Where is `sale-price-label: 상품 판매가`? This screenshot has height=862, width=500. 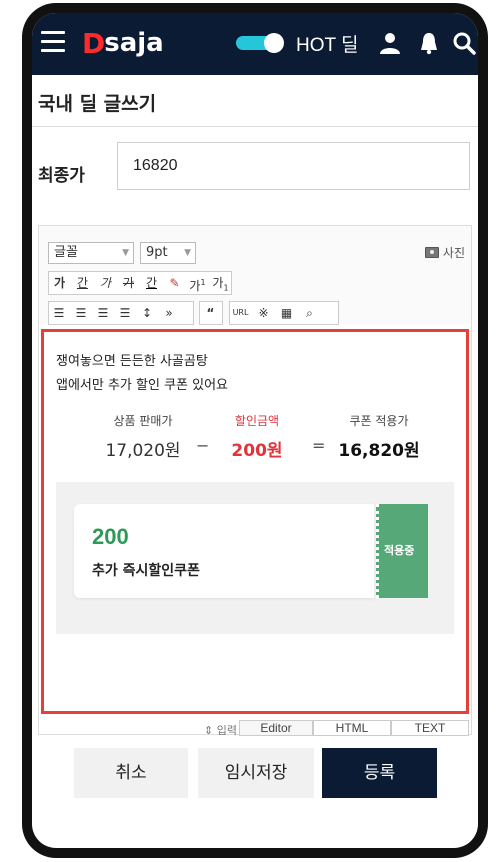
sale-price-label: 상품 판매가 is located at coordinates (143, 421).